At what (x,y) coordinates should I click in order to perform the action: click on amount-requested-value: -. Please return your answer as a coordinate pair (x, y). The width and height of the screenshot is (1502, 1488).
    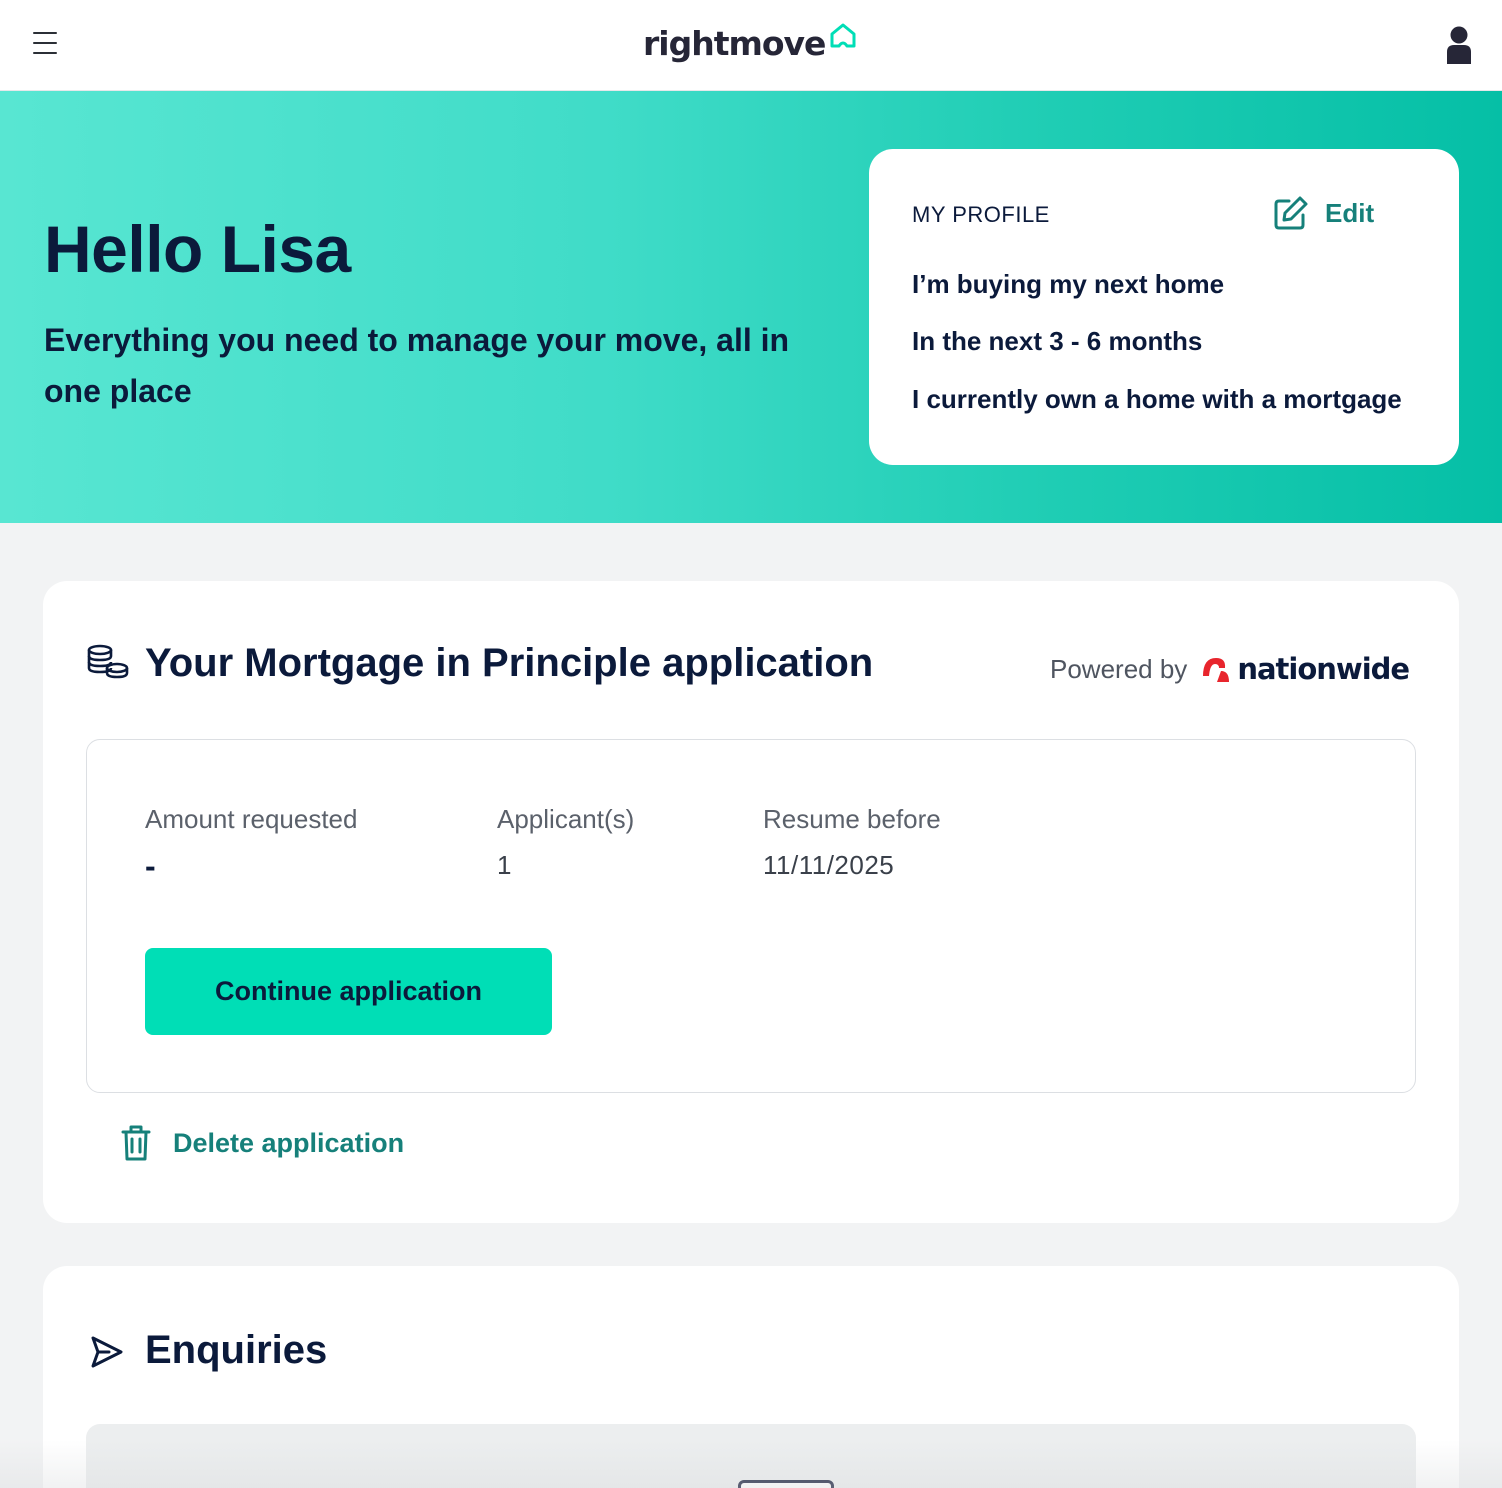
    Looking at the image, I should click on (150, 866).